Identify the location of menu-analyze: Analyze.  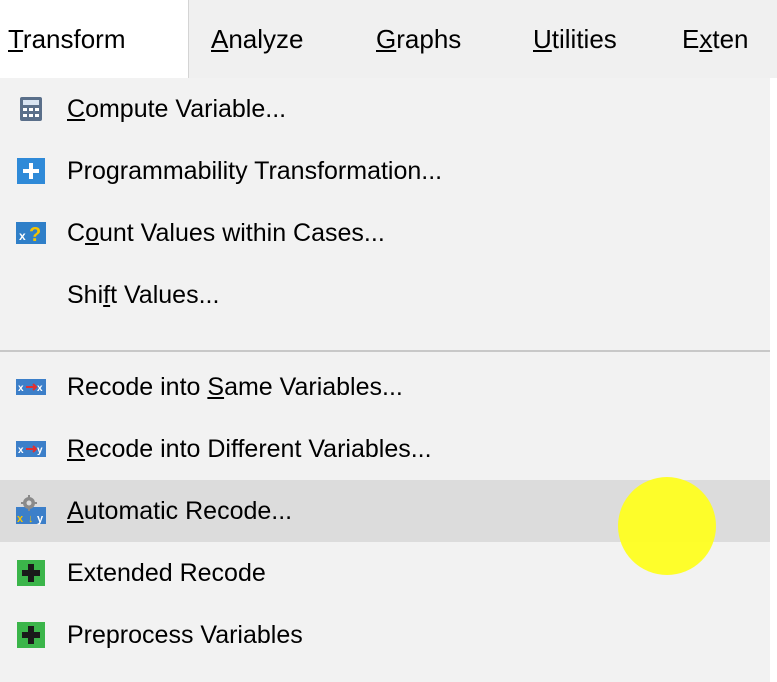
(257, 39).